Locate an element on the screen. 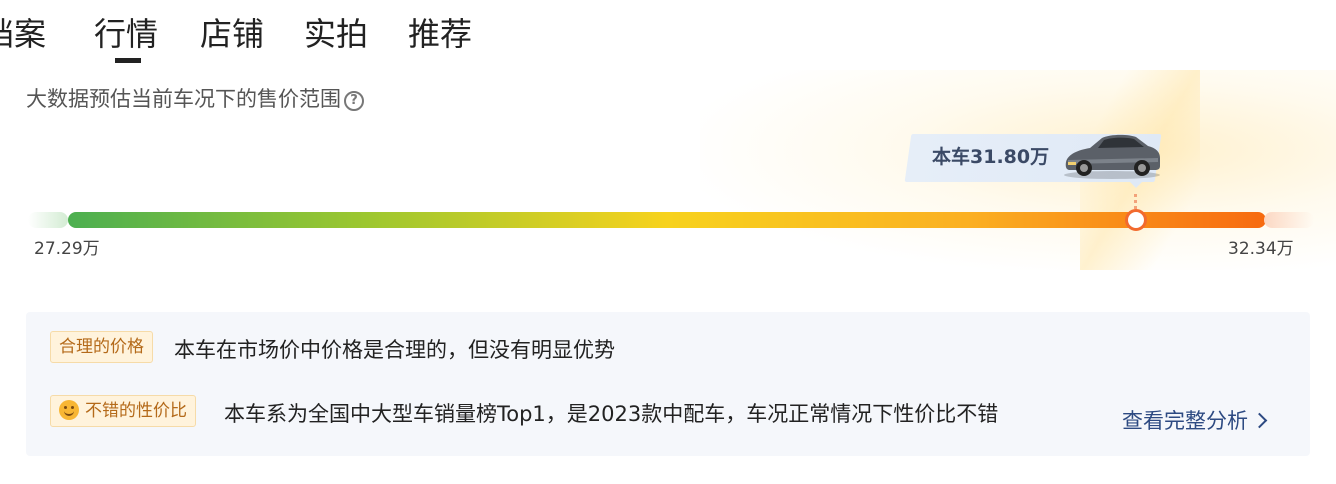  analysis-text-value: 本车系为全国中大型车销量榜Top1，是2023款中配车，车况正常情况下性价比不错 is located at coordinates (611, 414).